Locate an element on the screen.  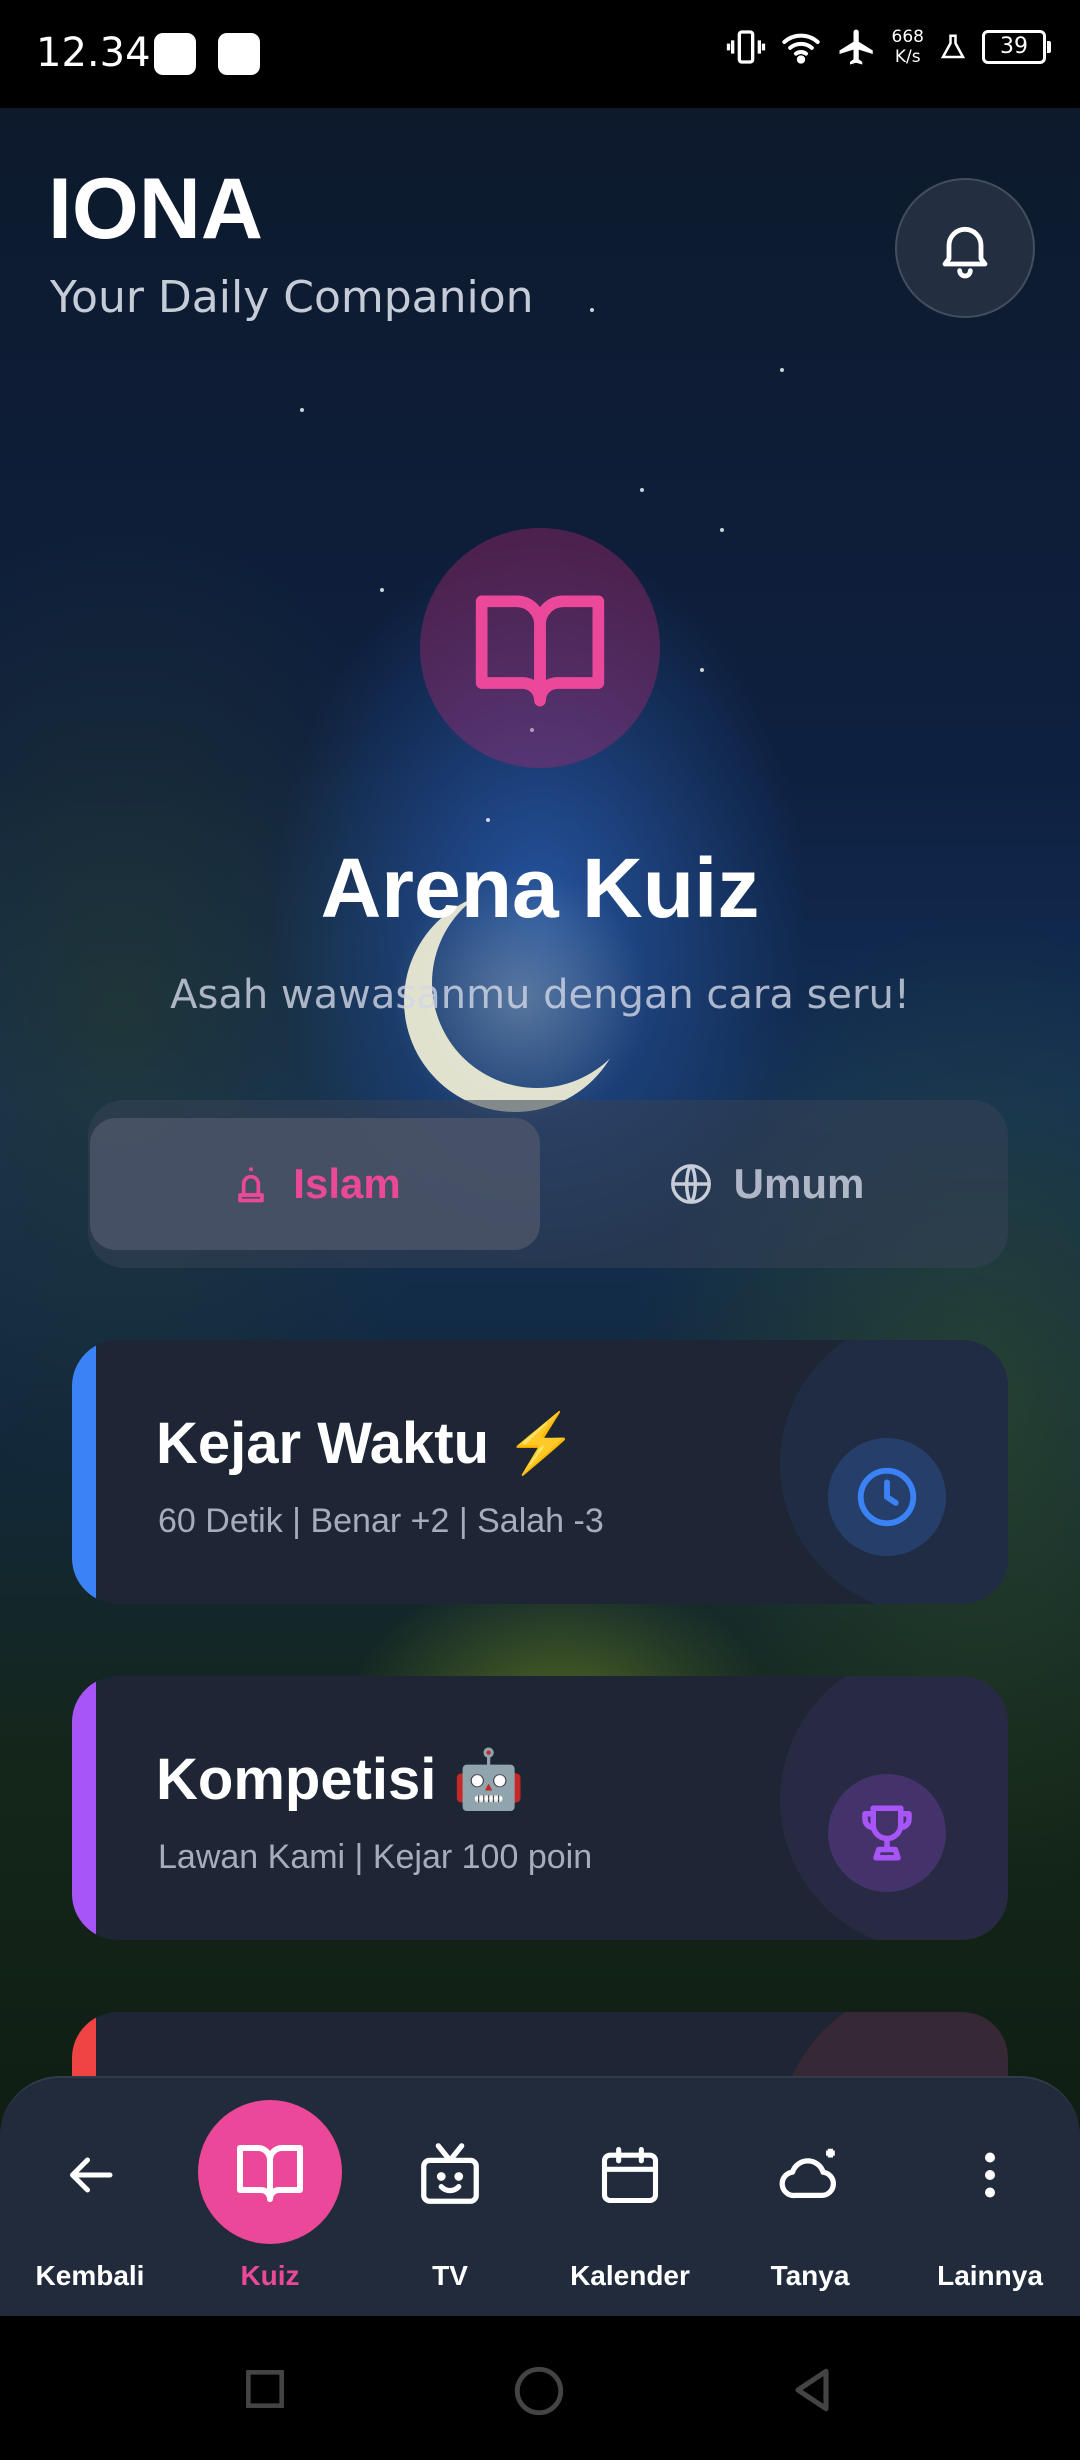
tab-umum: Umum is located at coordinates (766, 1184).